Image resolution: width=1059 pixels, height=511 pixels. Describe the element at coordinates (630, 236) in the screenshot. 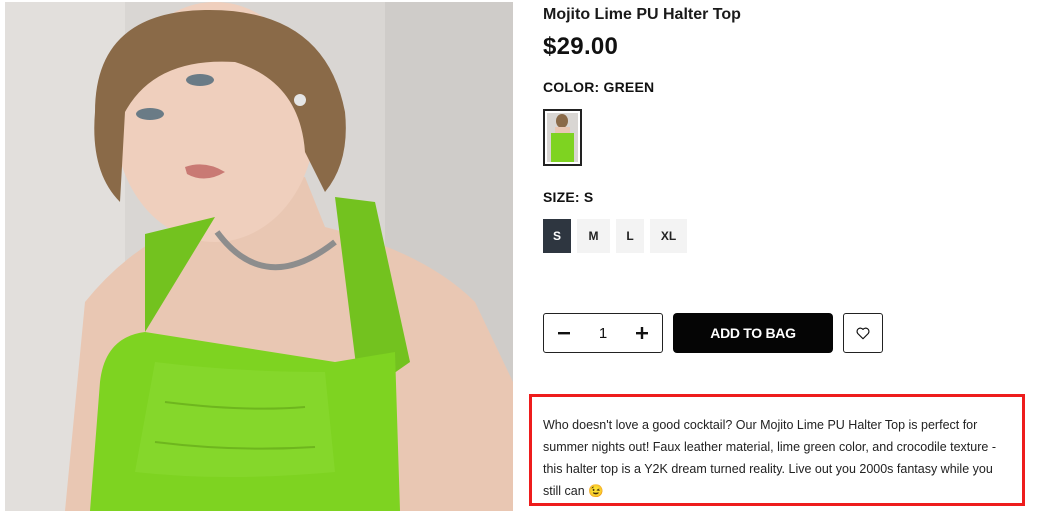

I see `size-option-l: L` at that location.